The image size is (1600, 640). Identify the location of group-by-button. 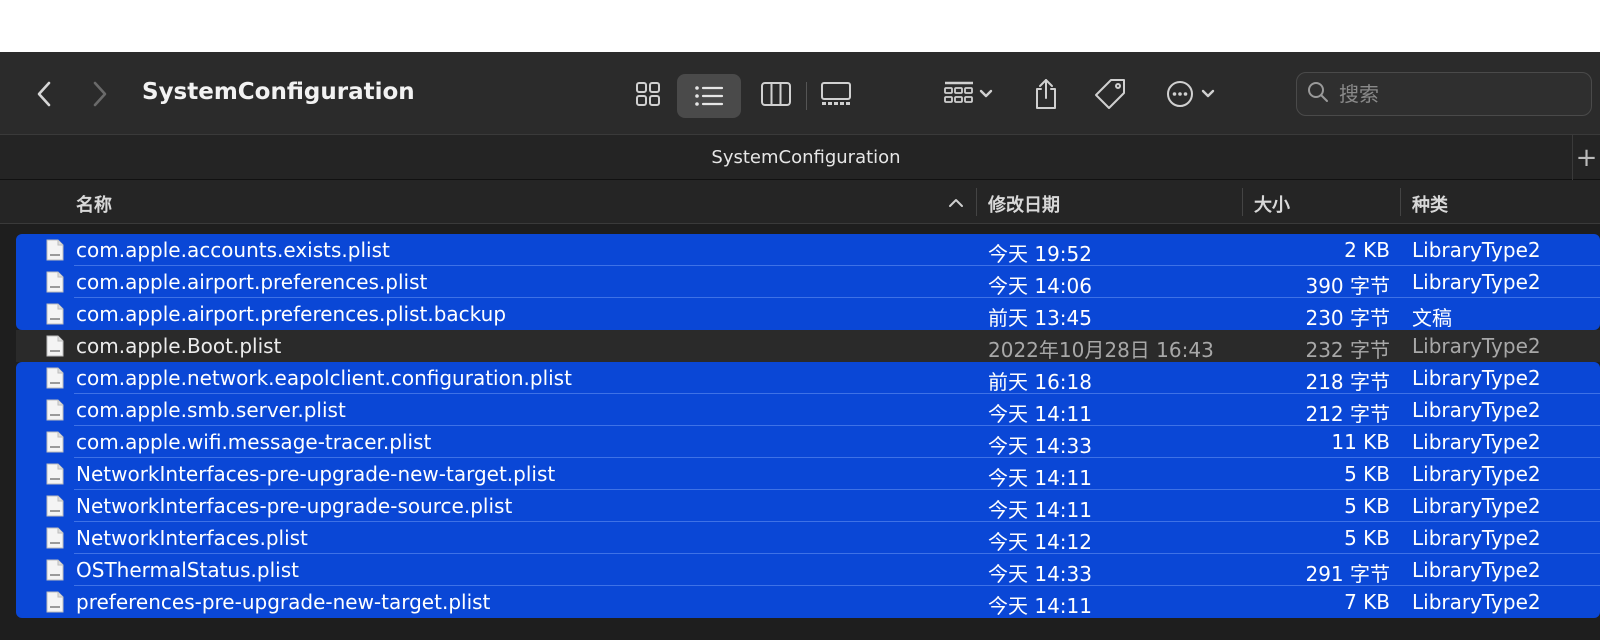
(969, 94).